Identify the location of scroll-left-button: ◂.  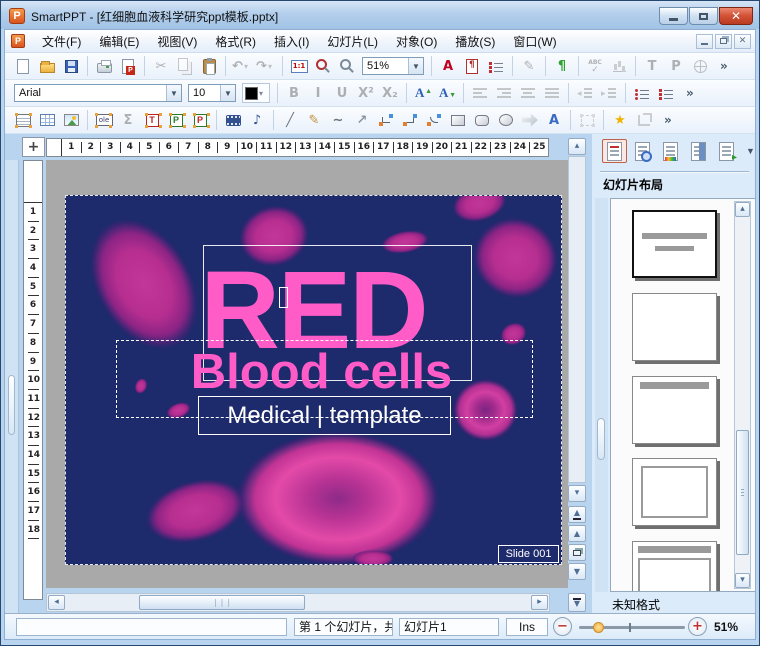
(56, 602).